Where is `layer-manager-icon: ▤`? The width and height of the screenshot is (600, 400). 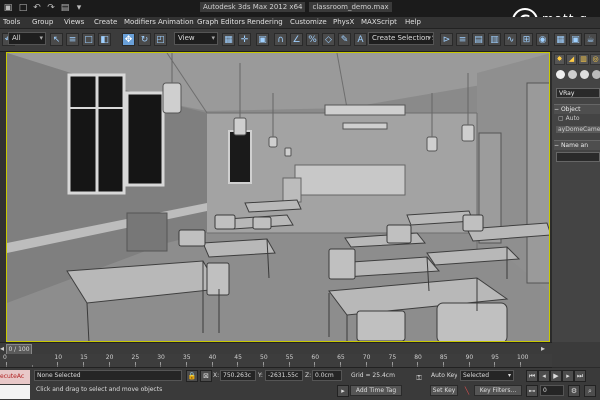
layer-manager-icon: ▤ is located at coordinates (478, 39).